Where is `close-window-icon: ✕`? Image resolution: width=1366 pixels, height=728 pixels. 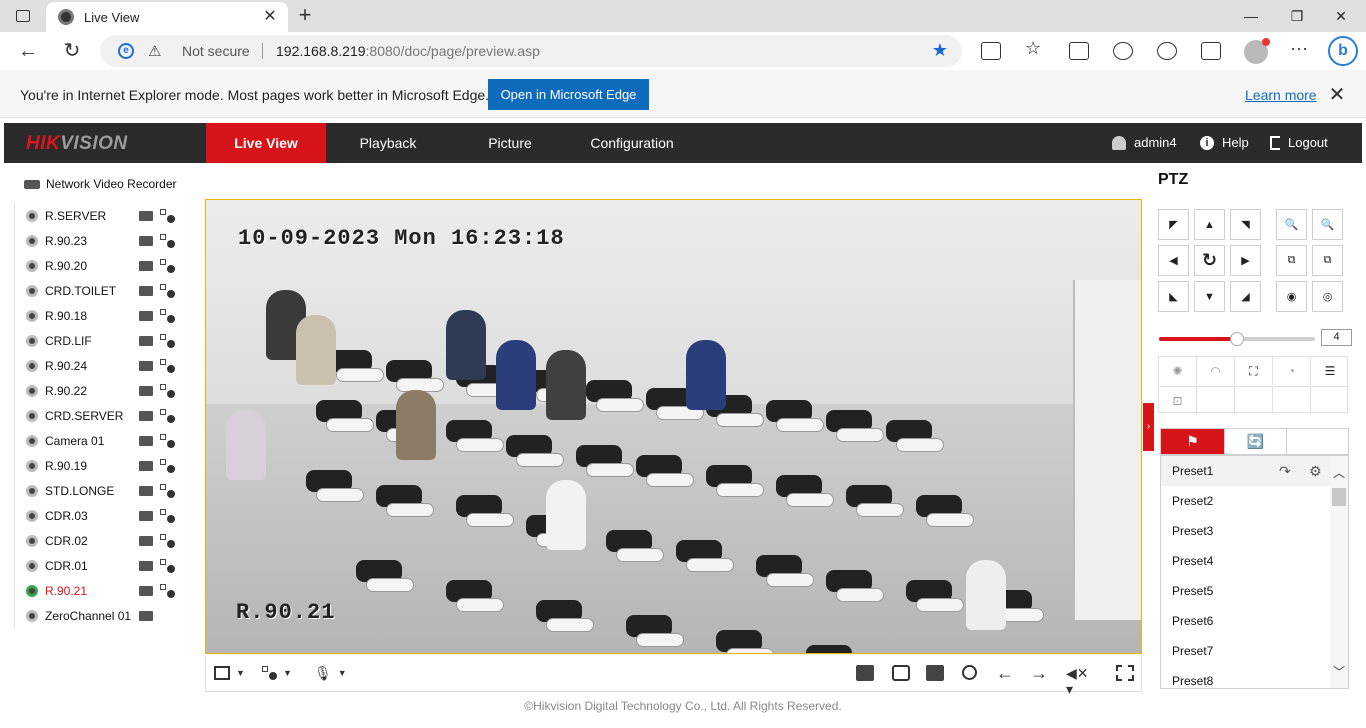
close-window-icon: ✕ is located at coordinates (1341, 16).